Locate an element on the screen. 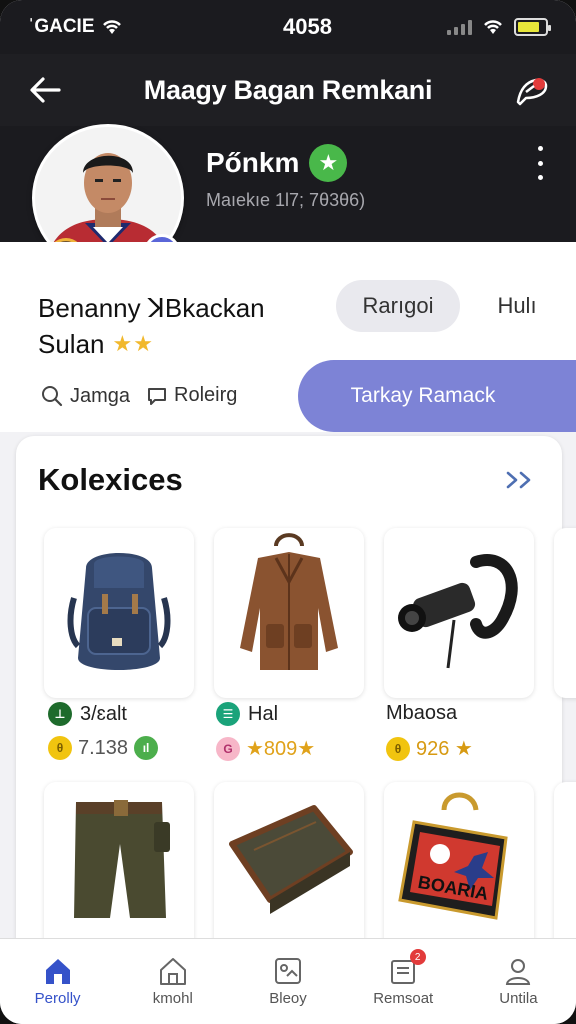 The width and height of the screenshot is (576, 1024). nav-item-4: 2 Remsoat is located at coordinates (403, 981).